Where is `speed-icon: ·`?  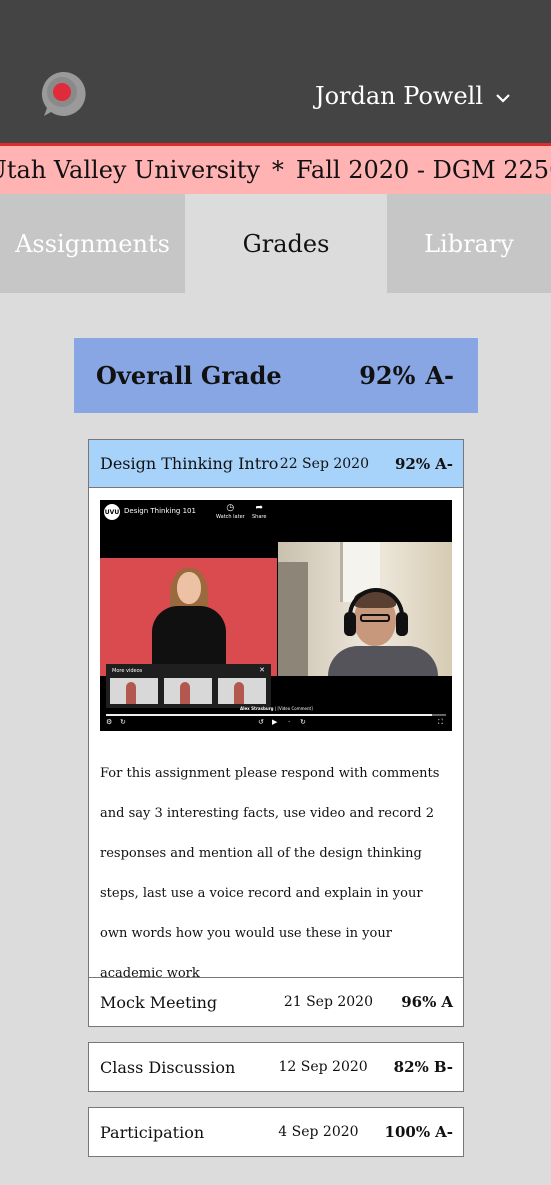 speed-icon: · is located at coordinates (289, 722).